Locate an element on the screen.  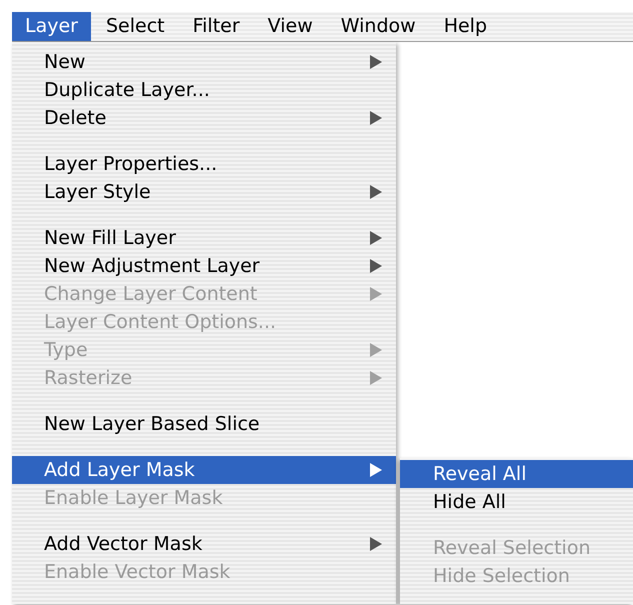
menu-item: New Fill Layer is located at coordinates (204, 238).